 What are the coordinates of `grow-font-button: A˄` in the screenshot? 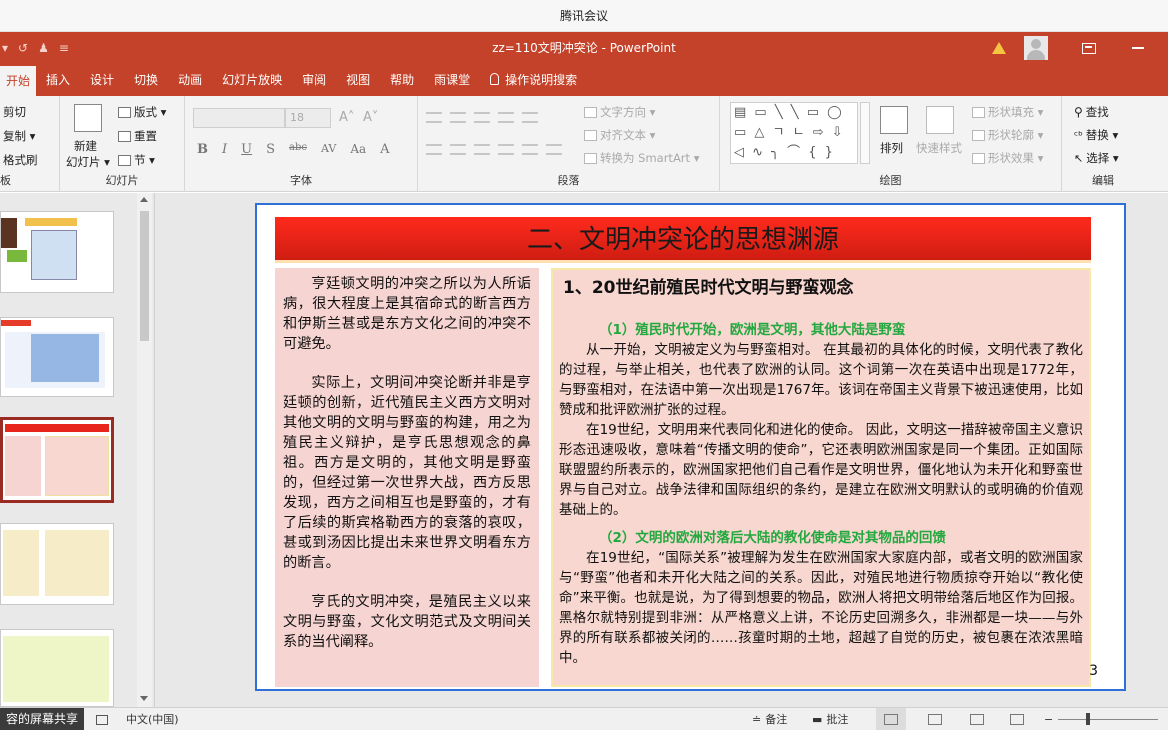 It's located at (346, 117).